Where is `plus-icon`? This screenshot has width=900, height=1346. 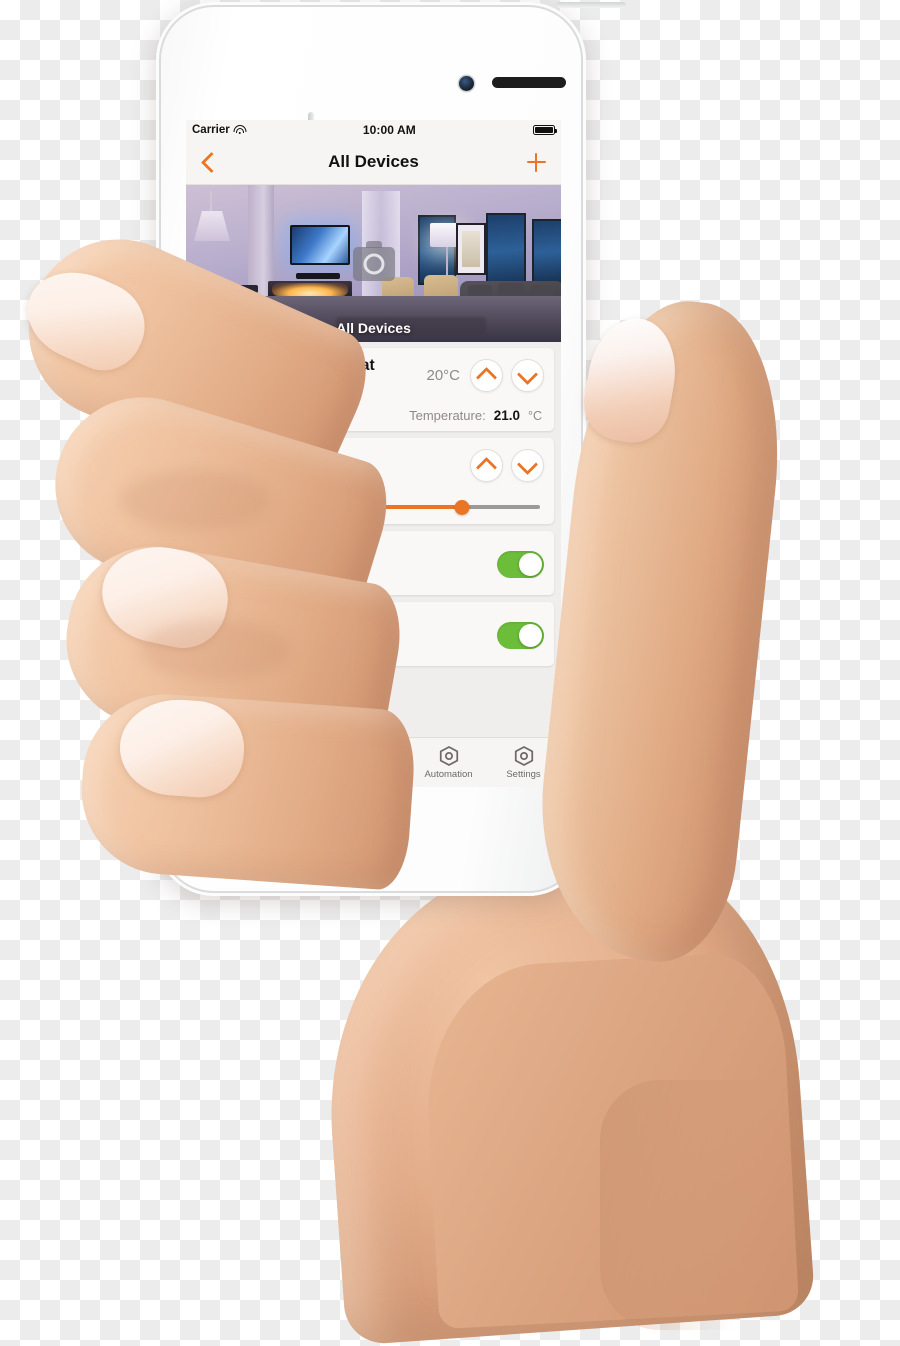 plus-icon is located at coordinates (536, 162).